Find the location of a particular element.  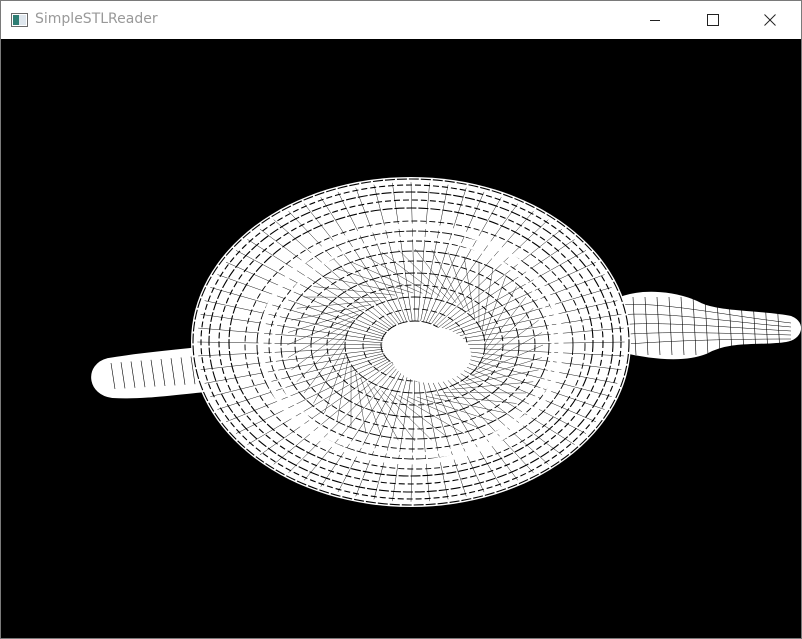

minimize-icon is located at coordinates (655, 20).